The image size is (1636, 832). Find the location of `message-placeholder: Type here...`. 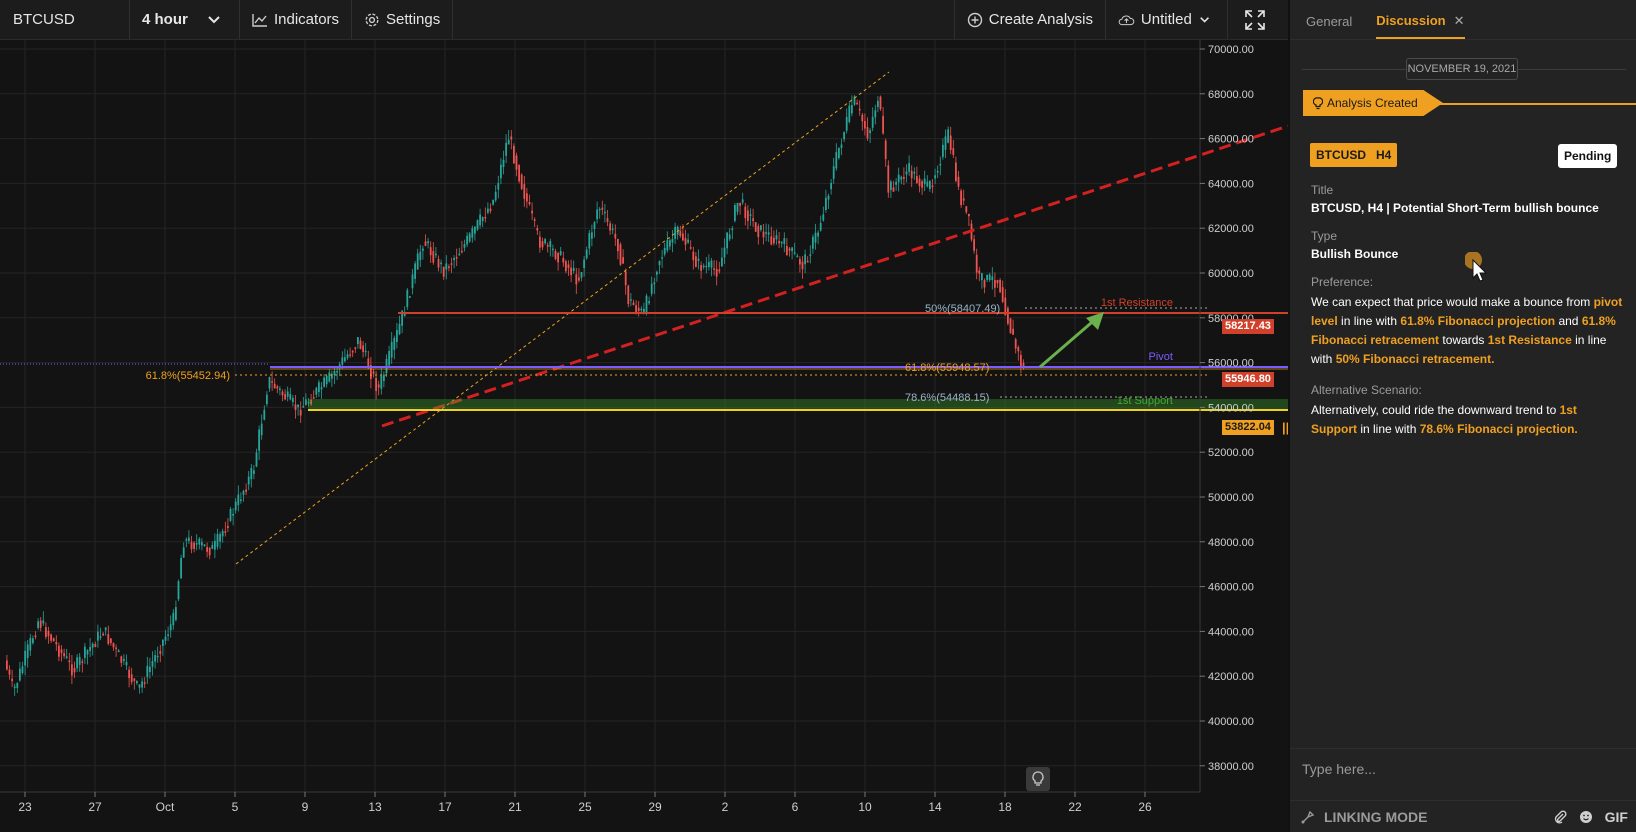

message-placeholder: Type here... is located at coordinates (1339, 769).